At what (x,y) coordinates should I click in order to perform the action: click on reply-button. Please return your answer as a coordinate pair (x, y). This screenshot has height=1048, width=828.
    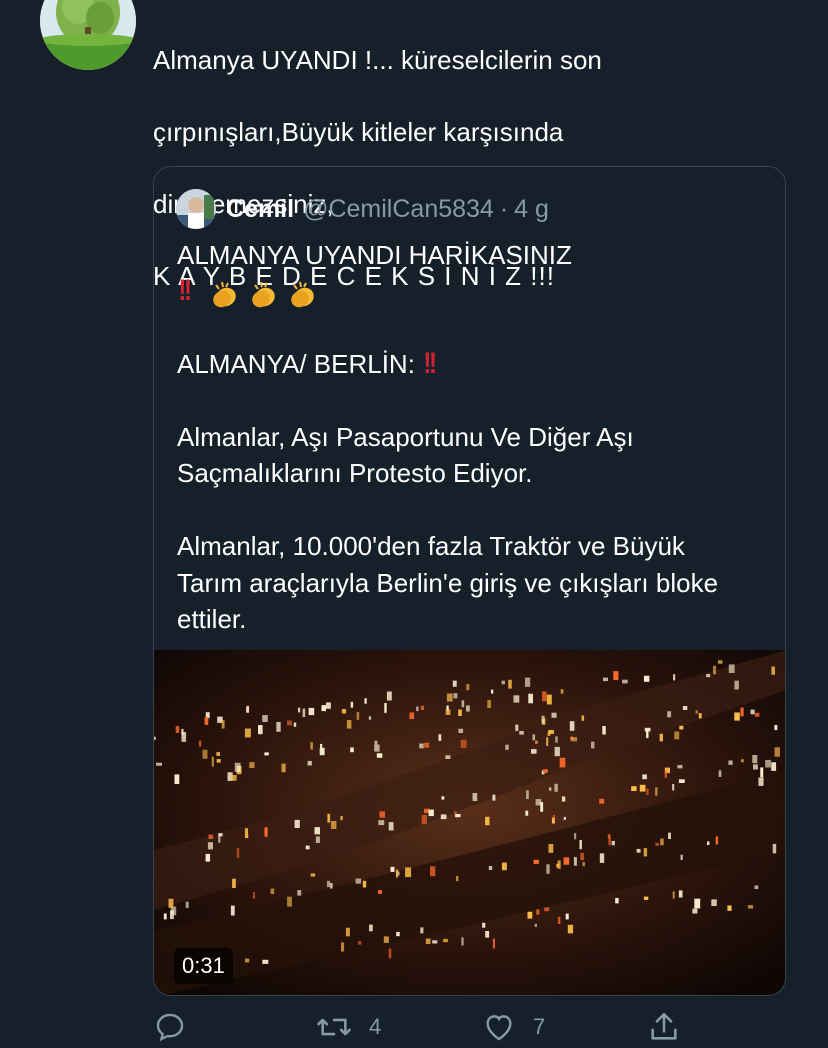
    Looking at the image, I should click on (178, 1027).